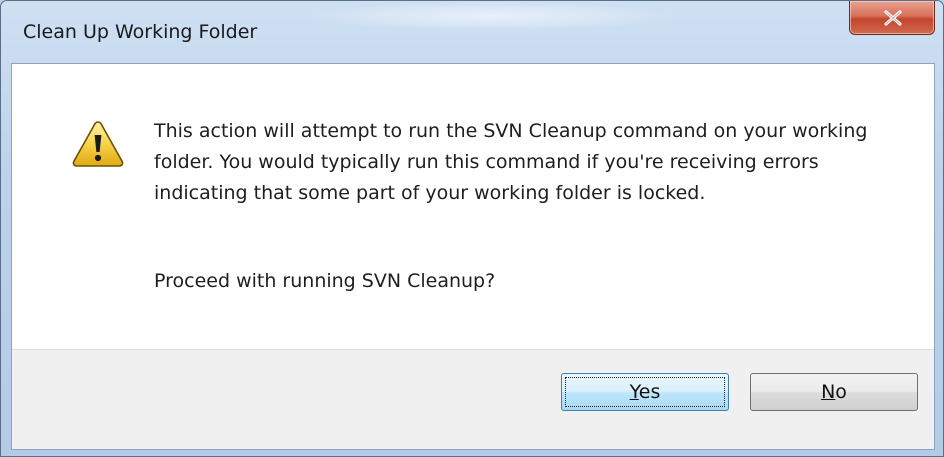  I want to click on no-button-label: No, so click(834, 392).